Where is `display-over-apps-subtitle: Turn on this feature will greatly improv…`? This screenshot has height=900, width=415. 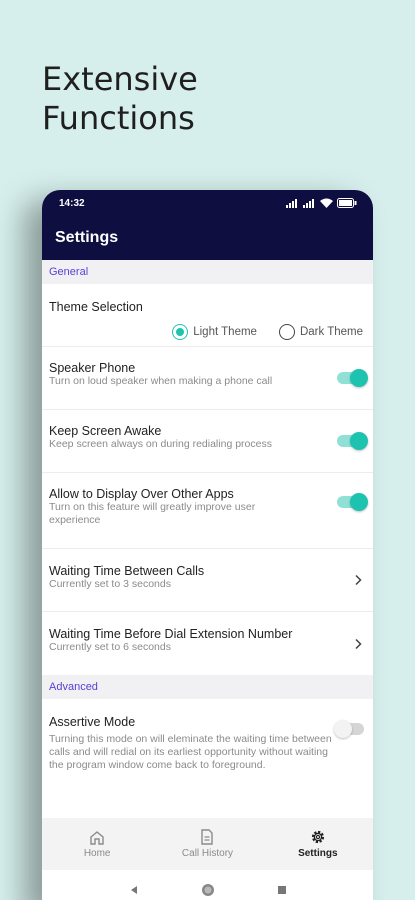 display-over-apps-subtitle: Turn on this feature will greatly improv… is located at coordinates (152, 513).